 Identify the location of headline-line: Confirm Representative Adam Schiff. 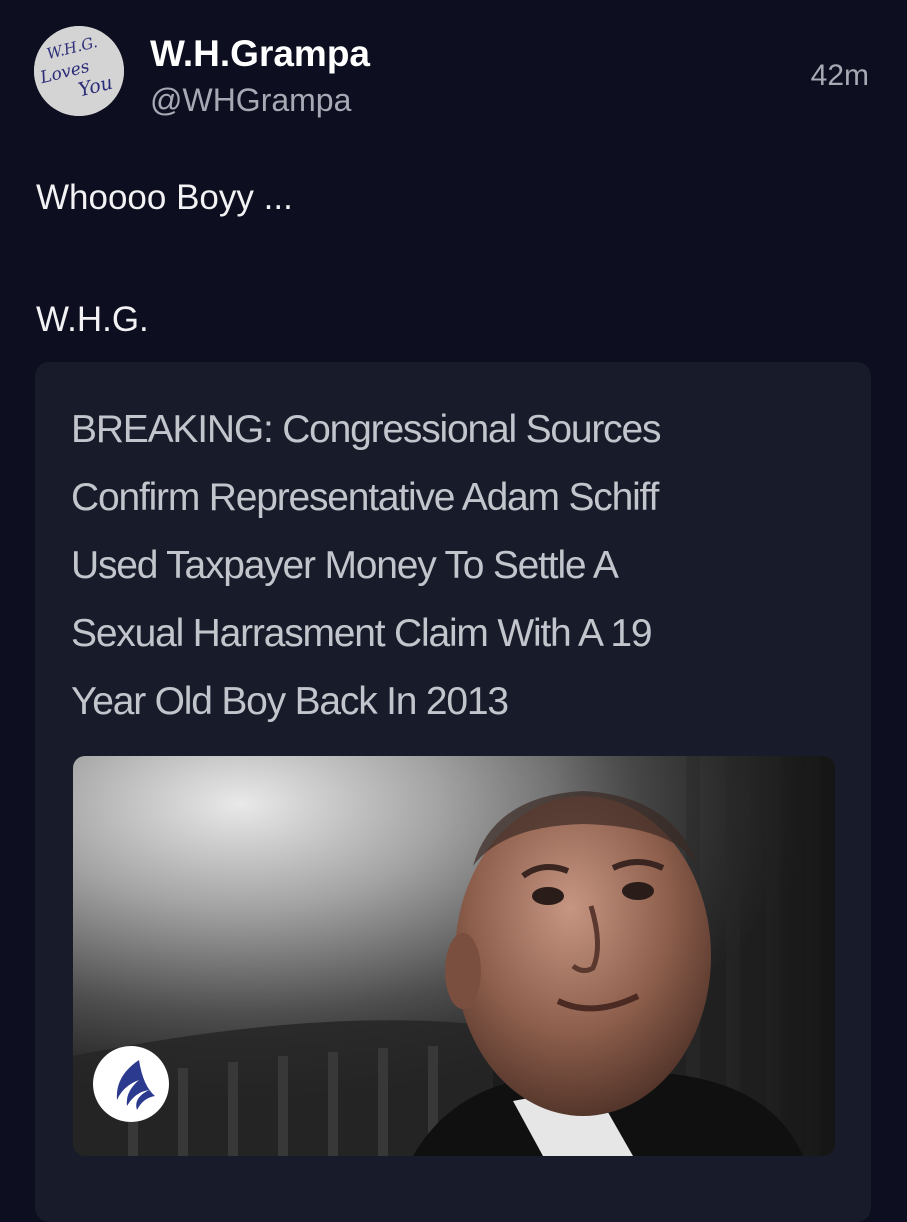
(365, 497).